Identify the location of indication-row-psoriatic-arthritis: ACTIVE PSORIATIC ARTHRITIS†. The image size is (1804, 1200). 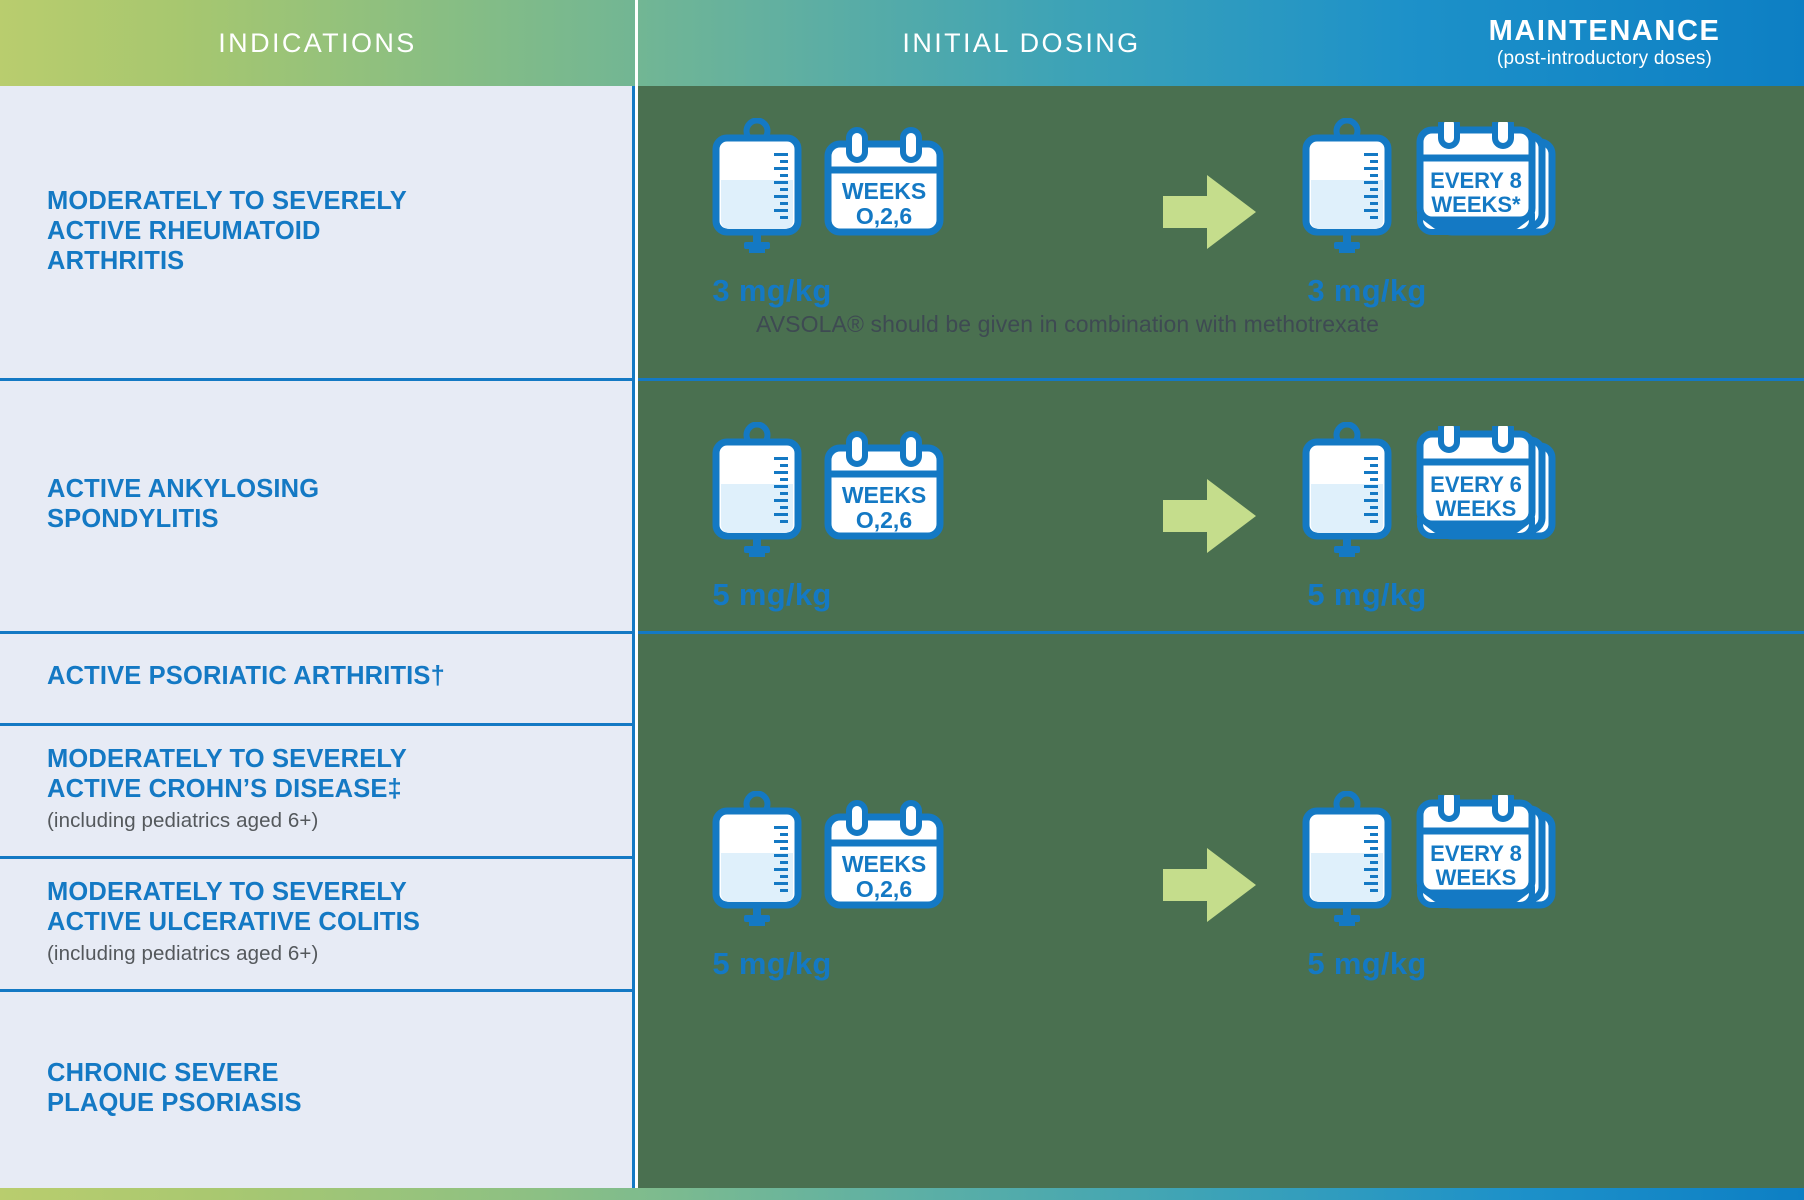
(316, 677).